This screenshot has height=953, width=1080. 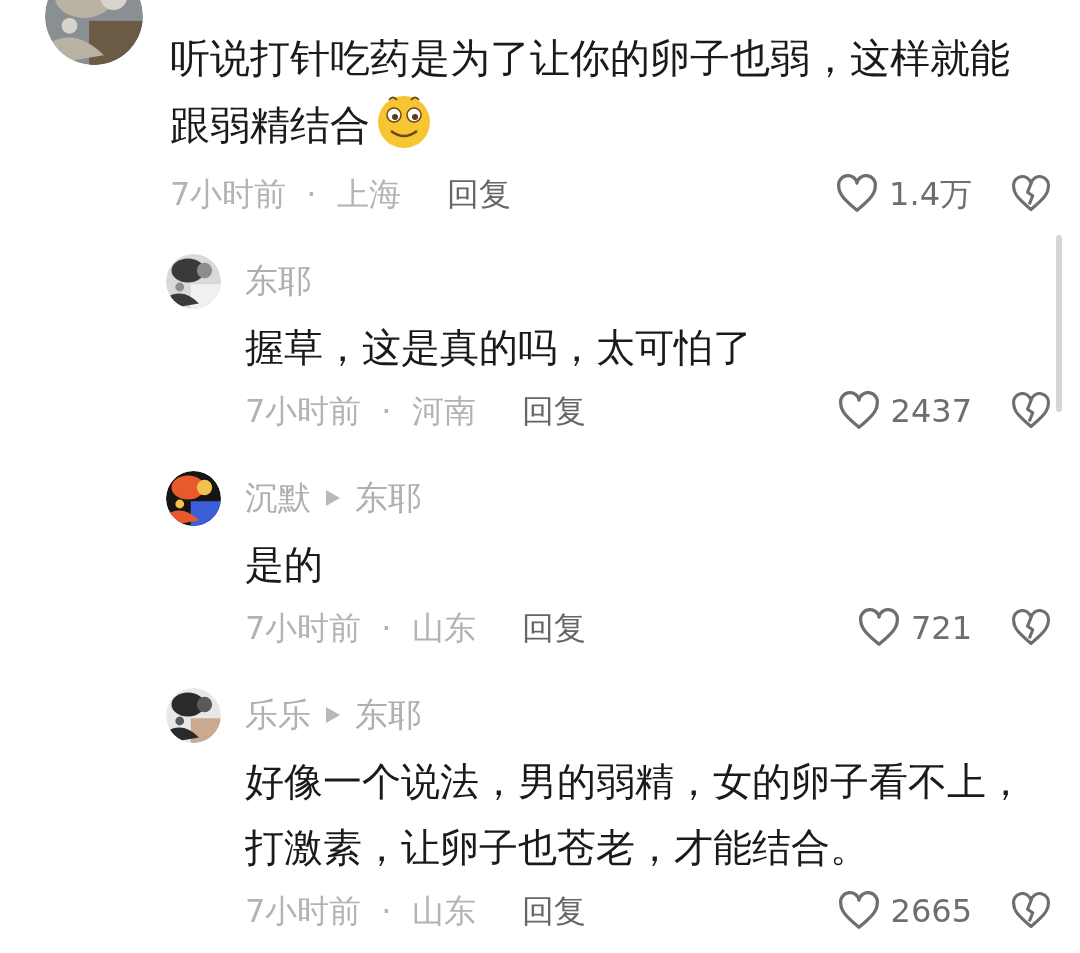 What do you see at coordinates (931, 911) in the screenshot?
I see `like-count: 2665` at bounding box center [931, 911].